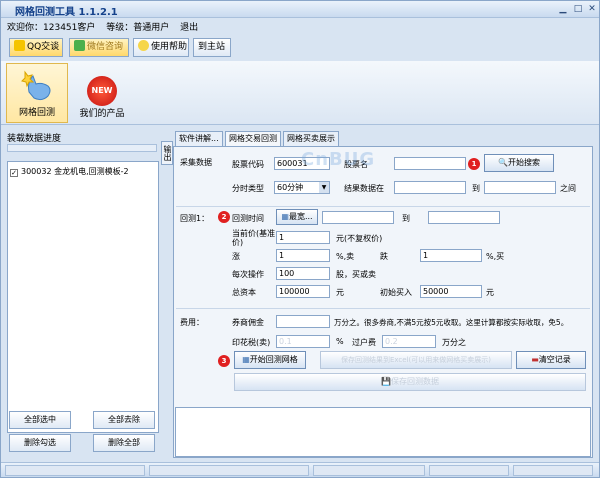 This screenshot has width=600, height=478. I want to click on backtest-end-input, so click(464, 217).